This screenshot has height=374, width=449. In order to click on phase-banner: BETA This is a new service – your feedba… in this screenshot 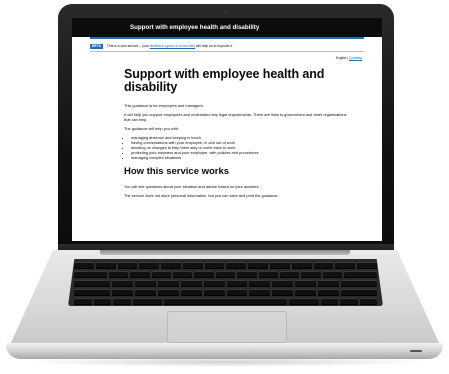, I will do `click(227, 46)`.